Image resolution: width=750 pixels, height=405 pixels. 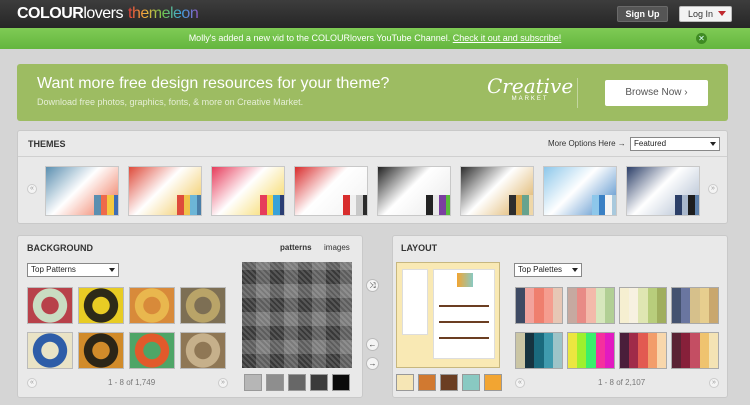 What do you see at coordinates (296, 247) in the screenshot?
I see `tab-patterns: patterns` at bounding box center [296, 247].